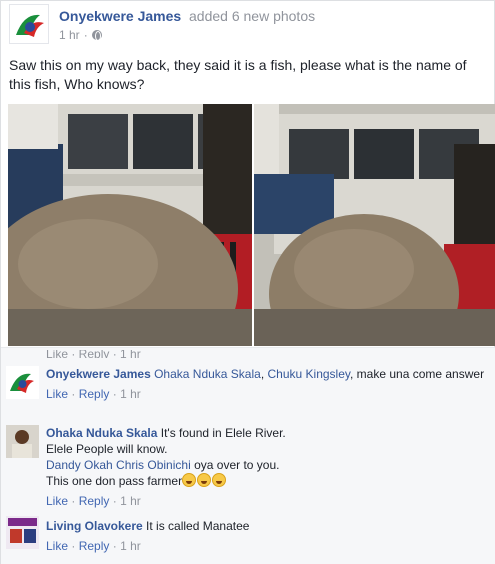 This screenshot has height=564, width=495. I want to click on comment-author: Onyekwere James, so click(98, 374).